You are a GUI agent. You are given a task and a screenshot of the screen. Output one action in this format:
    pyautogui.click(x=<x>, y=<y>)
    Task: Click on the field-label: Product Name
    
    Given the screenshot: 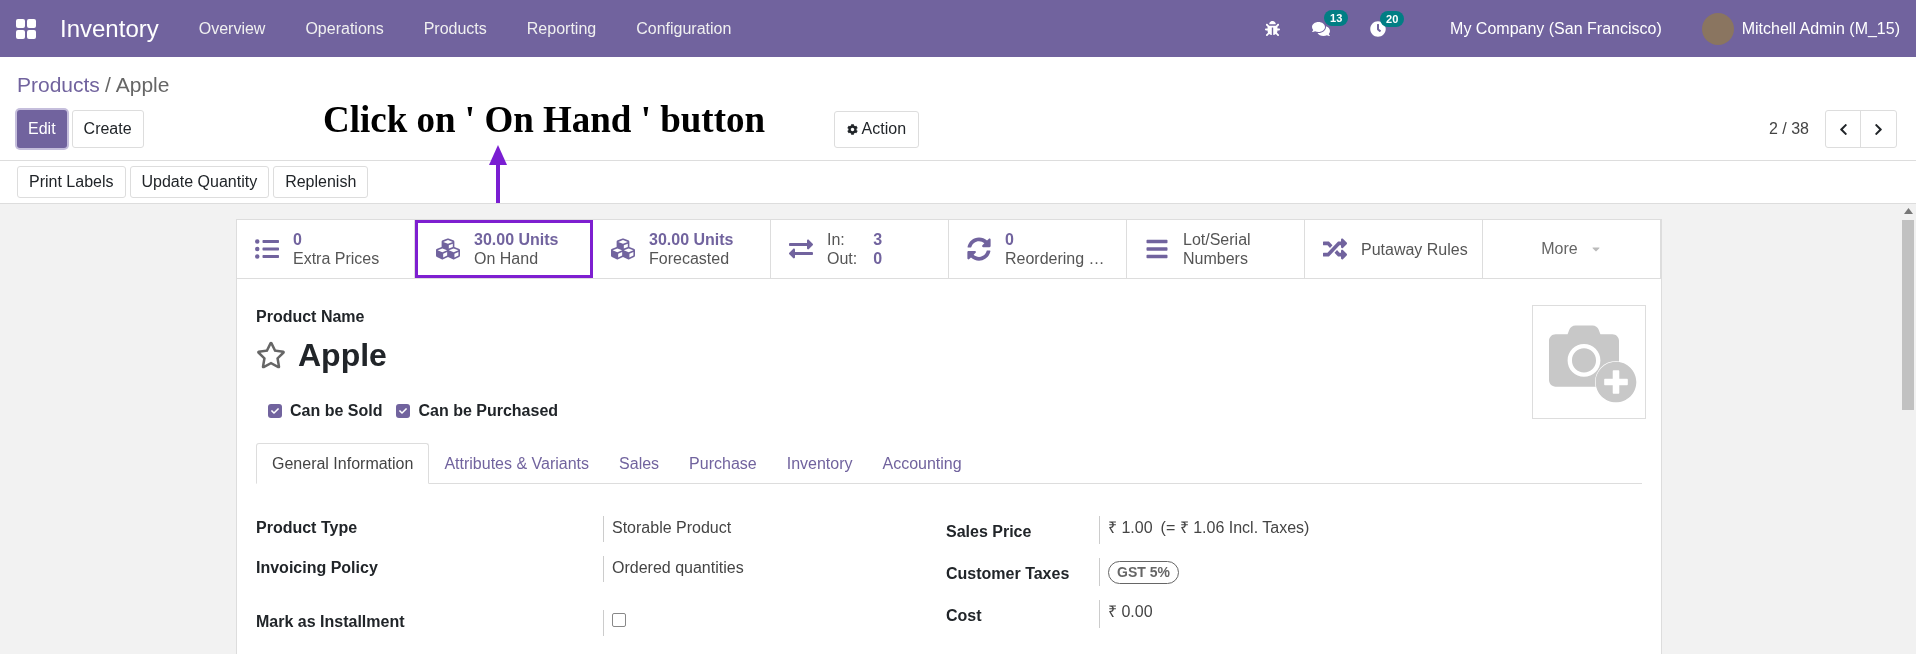 What is the action you would take?
    pyautogui.click(x=311, y=317)
    